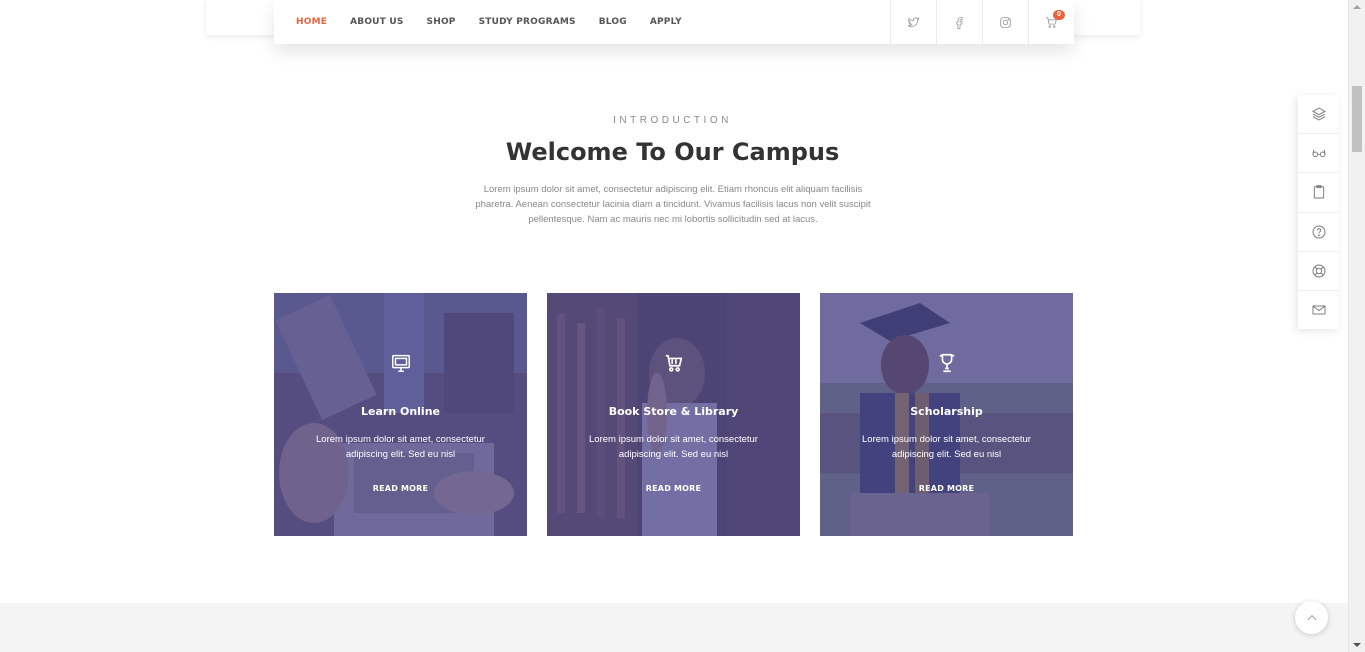  I want to click on mail-icon, so click(1318, 310).